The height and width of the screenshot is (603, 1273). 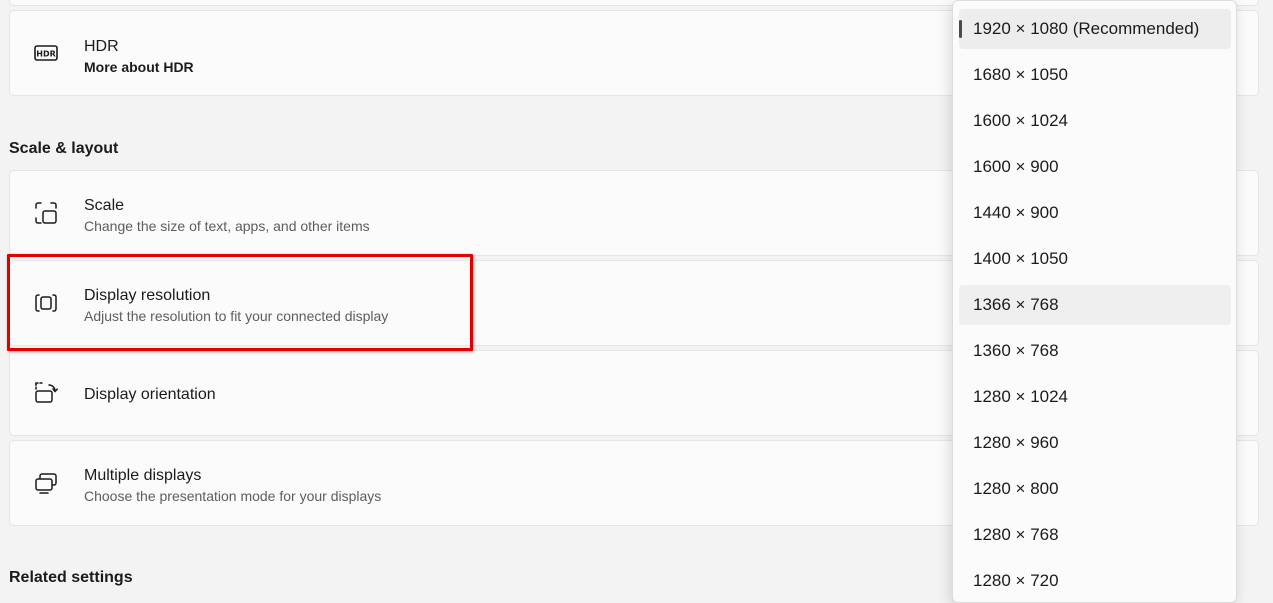 What do you see at coordinates (1095, 167) in the screenshot?
I see `resolution-option: 1600 × 900` at bounding box center [1095, 167].